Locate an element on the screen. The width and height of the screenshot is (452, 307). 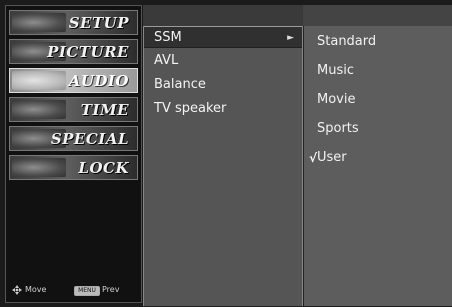
category-lock: LOCK is located at coordinates (73, 167).